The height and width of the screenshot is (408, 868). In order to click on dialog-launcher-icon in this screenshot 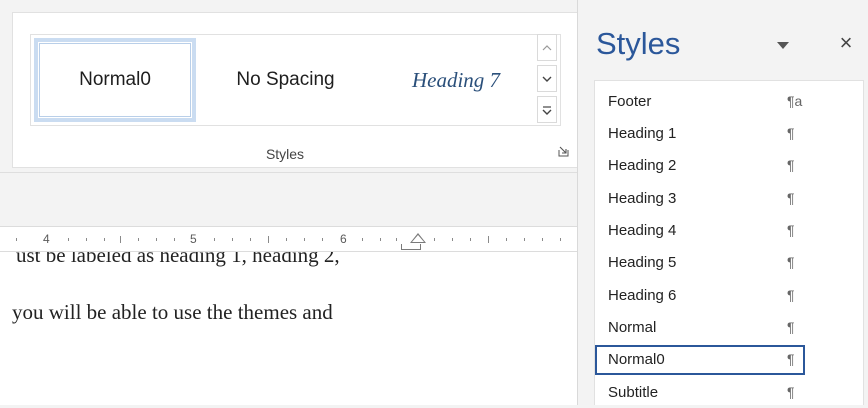, I will do `click(563, 151)`.